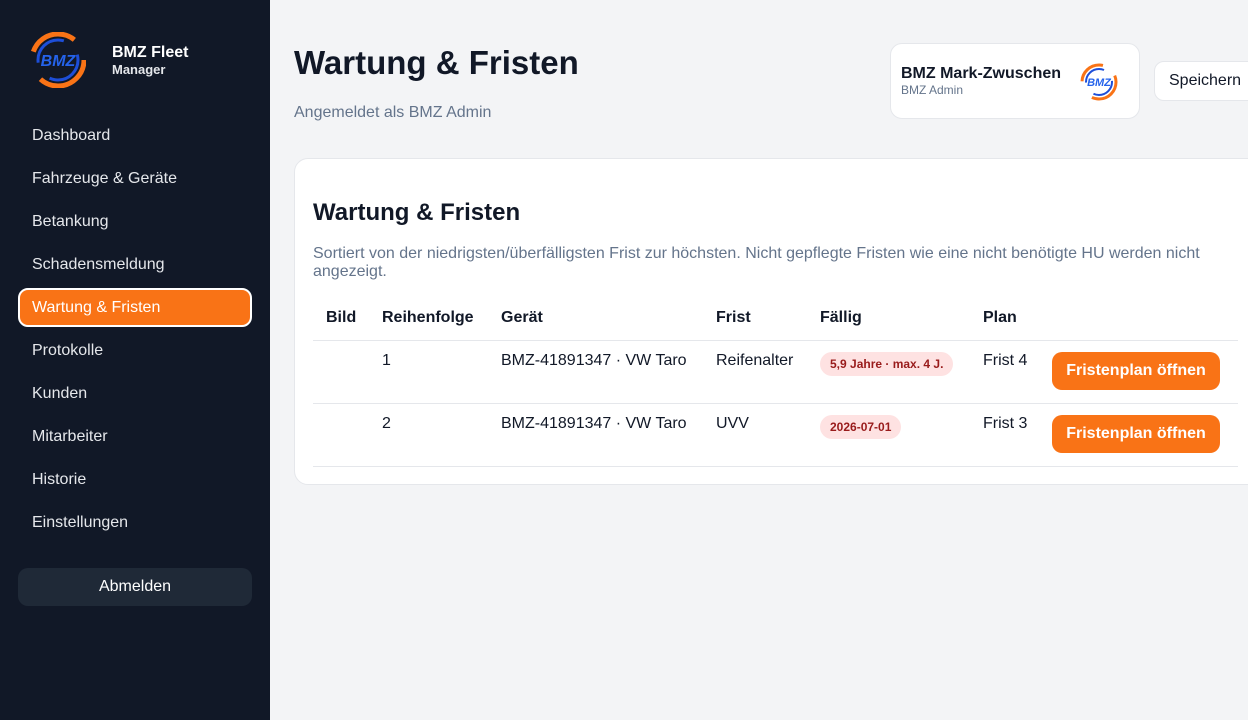 This screenshot has width=1248, height=720. What do you see at coordinates (981, 73) in the screenshot?
I see `user-name: BMZ Mark-Zwuschen` at bounding box center [981, 73].